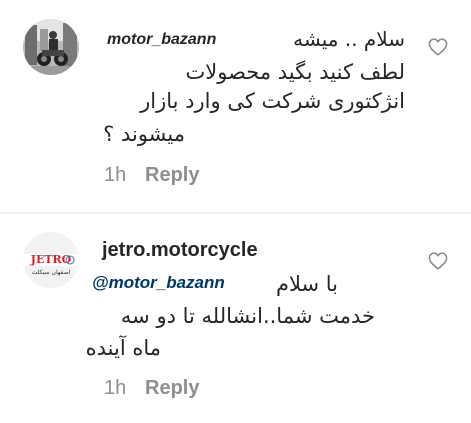 This screenshot has width=471, height=423. Describe the element at coordinates (180, 250) in the screenshot. I see `comment-username: jetro.motorcycle` at that location.